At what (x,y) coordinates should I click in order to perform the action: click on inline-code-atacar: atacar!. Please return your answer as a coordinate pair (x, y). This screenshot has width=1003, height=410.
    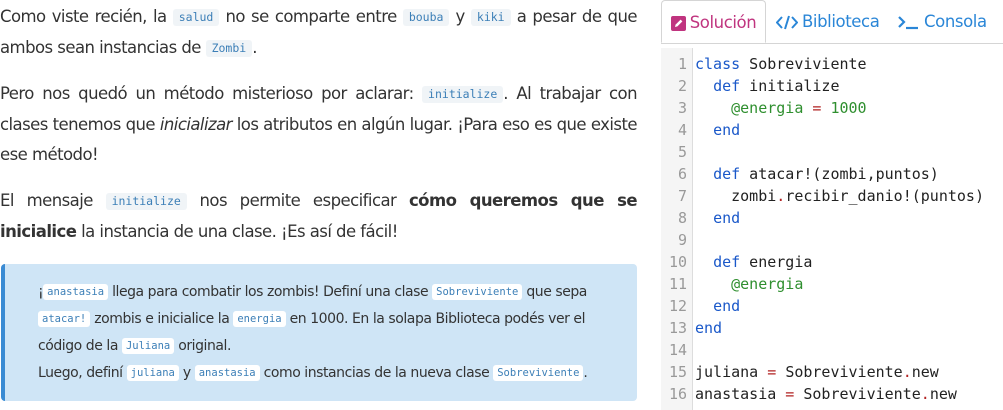
    Looking at the image, I should click on (64, 319).